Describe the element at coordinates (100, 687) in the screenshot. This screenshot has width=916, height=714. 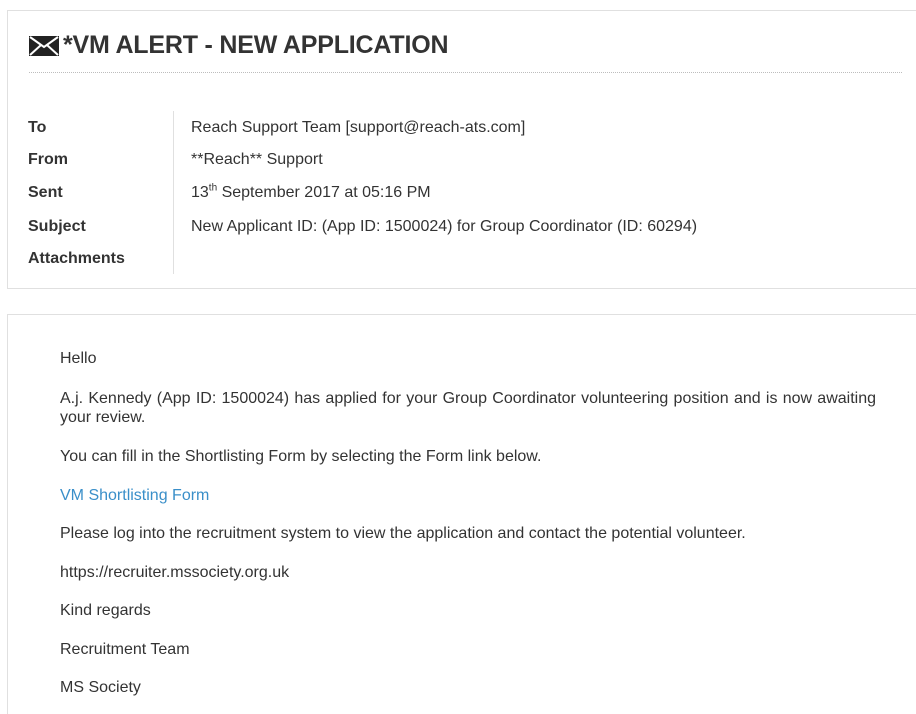
I see `signature-org: MS Society` at that location.